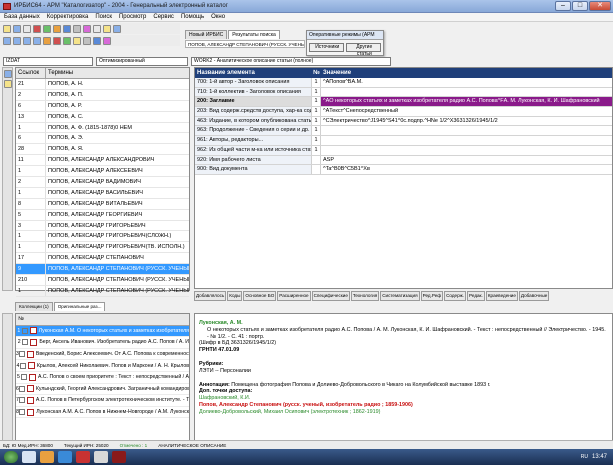  I want to click on thesaurus-icon, so click(8, 84).